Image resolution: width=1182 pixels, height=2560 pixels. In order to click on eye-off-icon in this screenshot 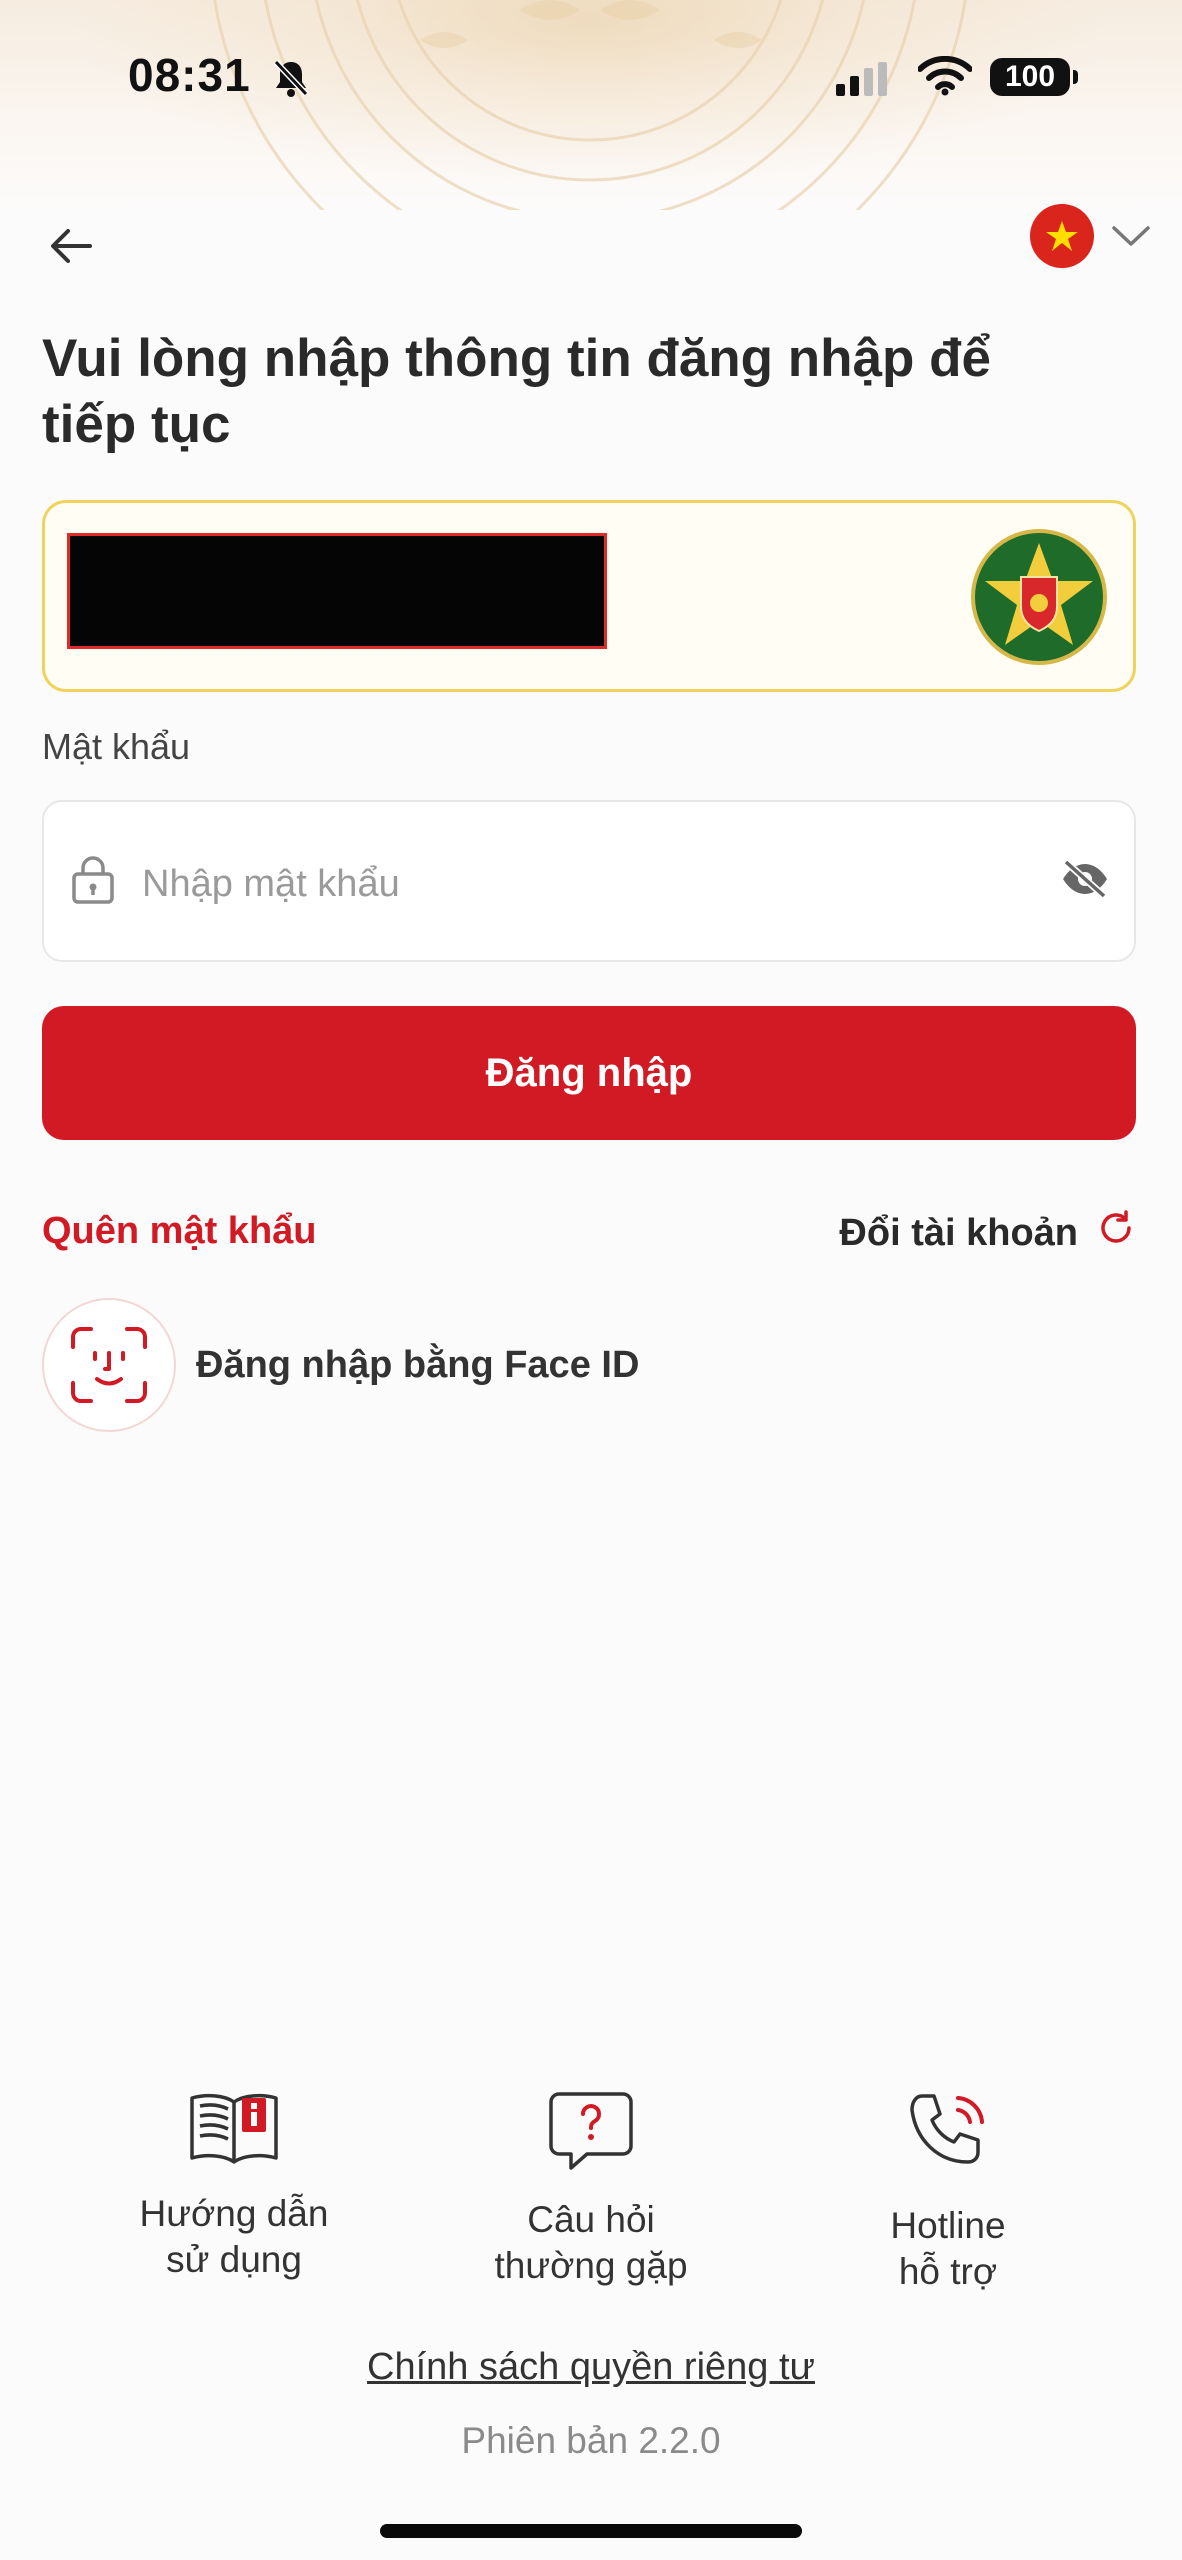, I will do `click(1085, 881)`.